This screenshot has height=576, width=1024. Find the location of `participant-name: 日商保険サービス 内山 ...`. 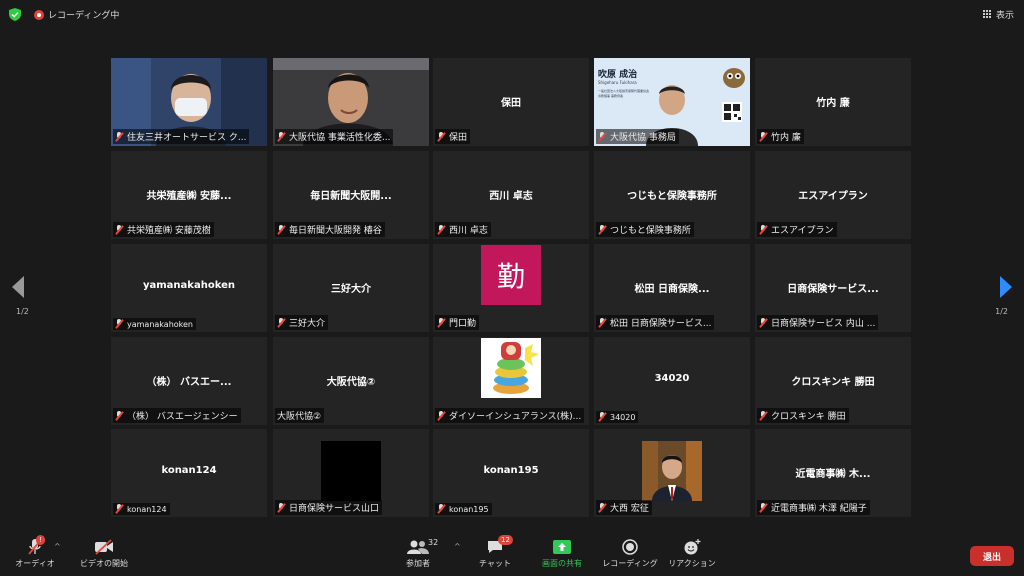

participant-name: 日商保険サービス 内山 ... is located at coordinates (823, 324).